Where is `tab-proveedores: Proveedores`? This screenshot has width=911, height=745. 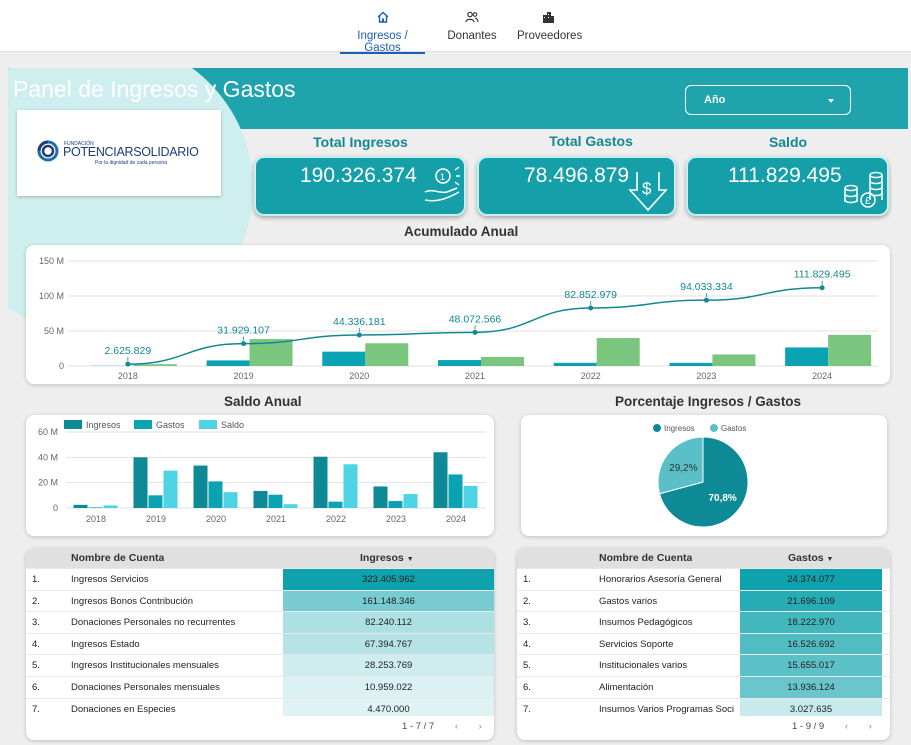
tab-proveedores: Proveedores is located at coordinates (550, 30).